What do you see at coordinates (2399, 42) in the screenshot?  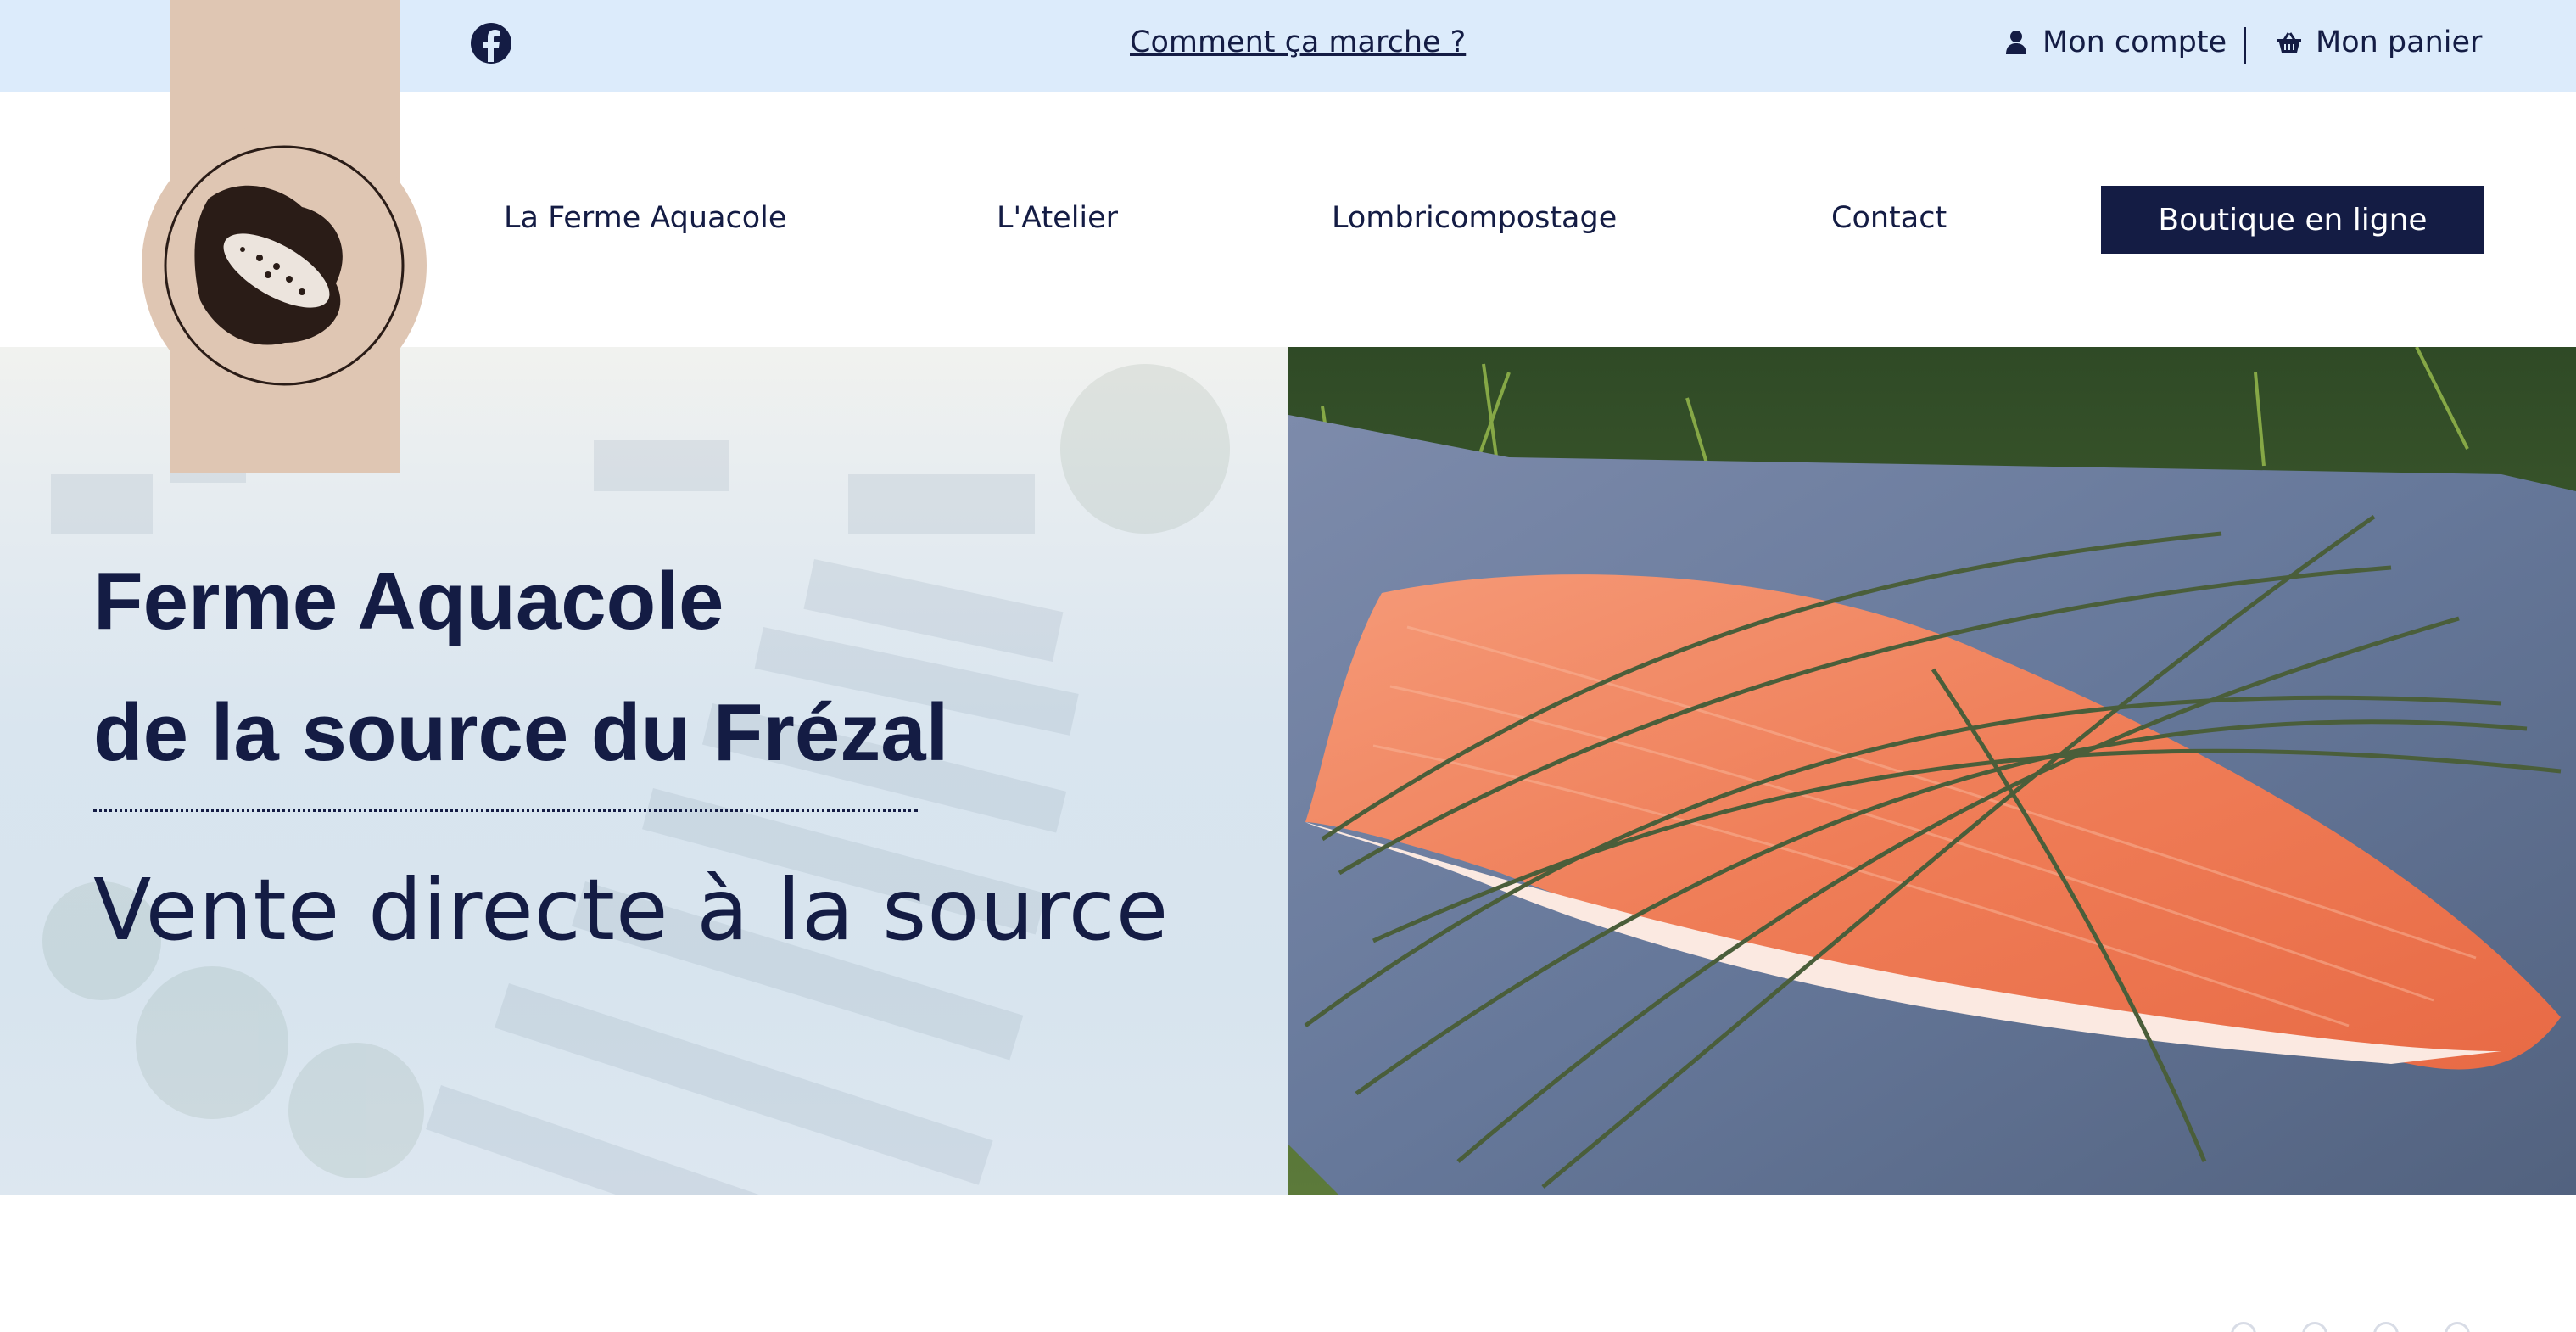 I see `cart-label: Mon panier` at bounding box center [2399, 42].